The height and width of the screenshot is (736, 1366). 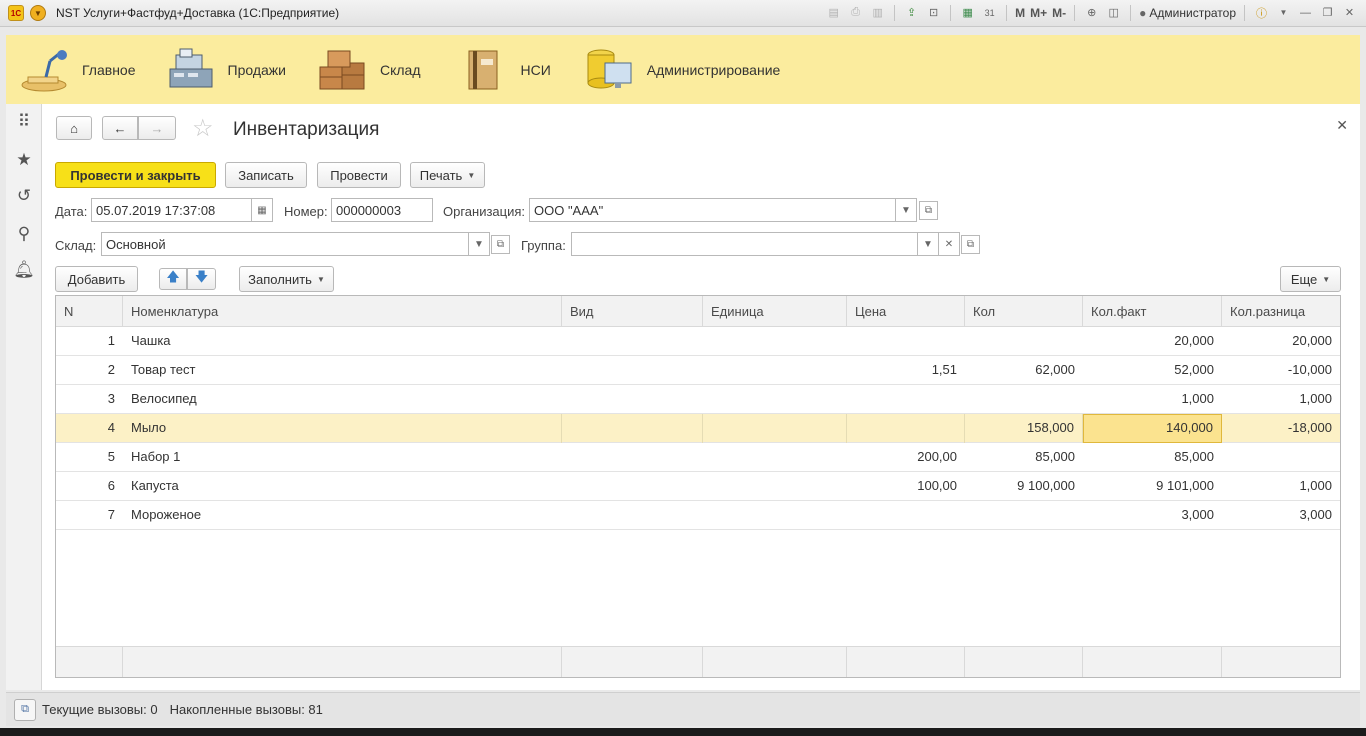 I want to click on forward-button: →, so click(x=157, y=128).